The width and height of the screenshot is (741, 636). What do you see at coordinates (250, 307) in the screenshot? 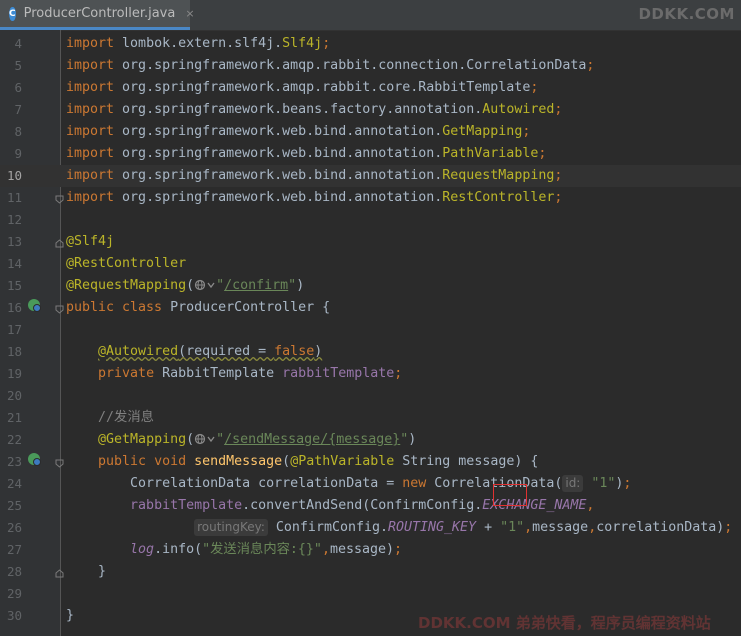
I see `code-token: ProducerController {` at bounding box center [250, 307].